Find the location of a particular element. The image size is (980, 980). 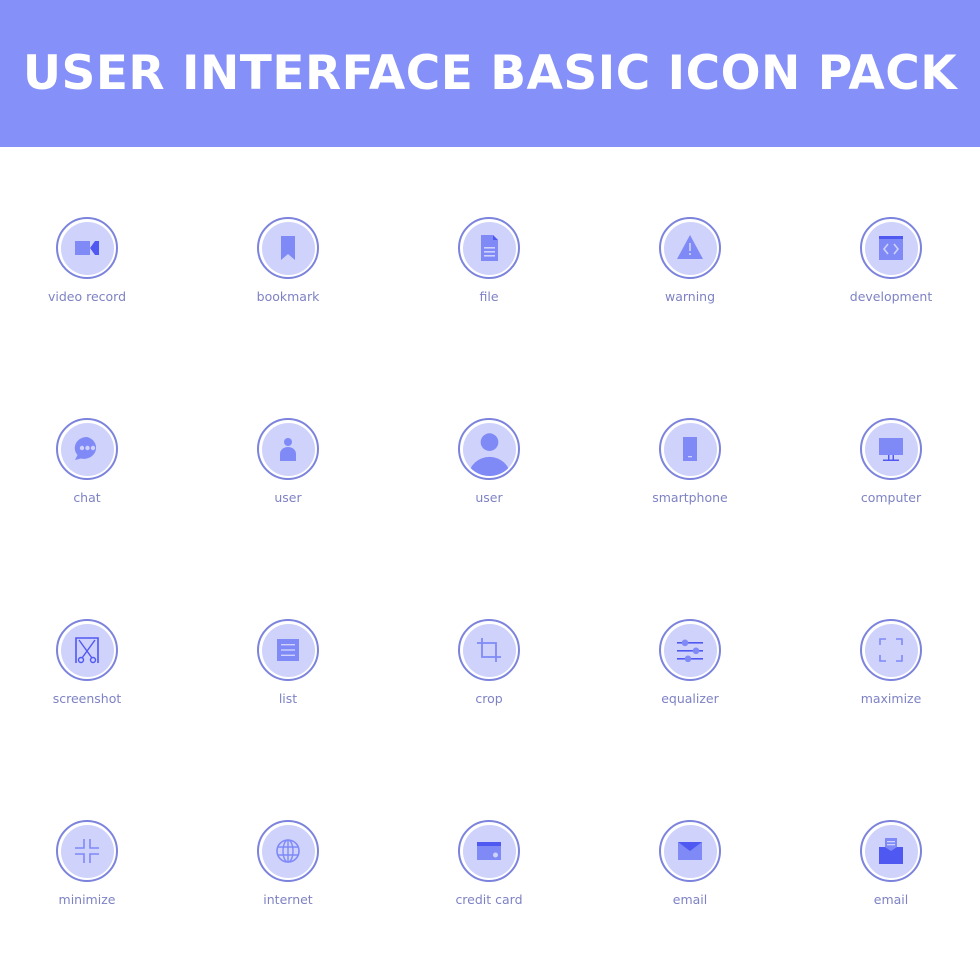

icon-item-internet: internet is located at coordinates (288, 875).